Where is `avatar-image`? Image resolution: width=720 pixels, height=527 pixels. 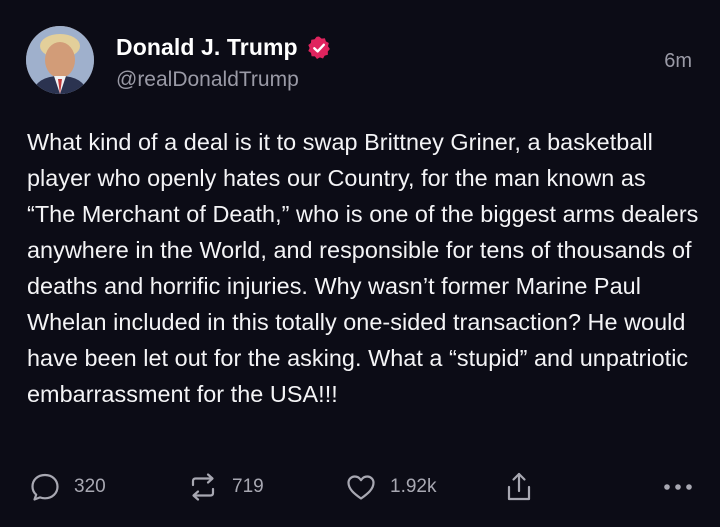
avatar-image is located at coordinates (60, 60).